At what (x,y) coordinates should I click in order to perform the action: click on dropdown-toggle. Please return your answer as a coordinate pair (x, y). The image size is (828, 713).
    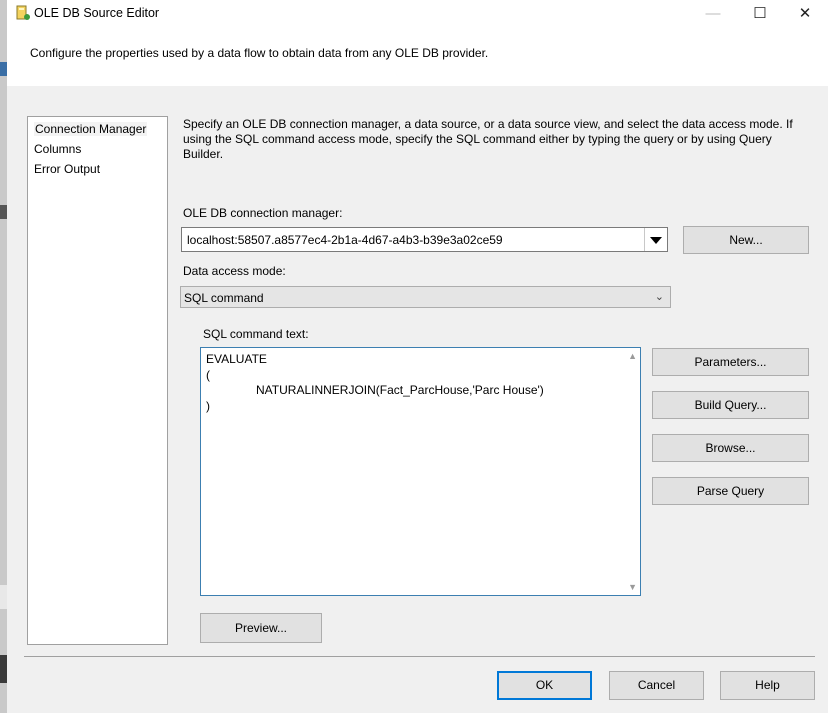
    Looking at the image, I should click on (655, 239).